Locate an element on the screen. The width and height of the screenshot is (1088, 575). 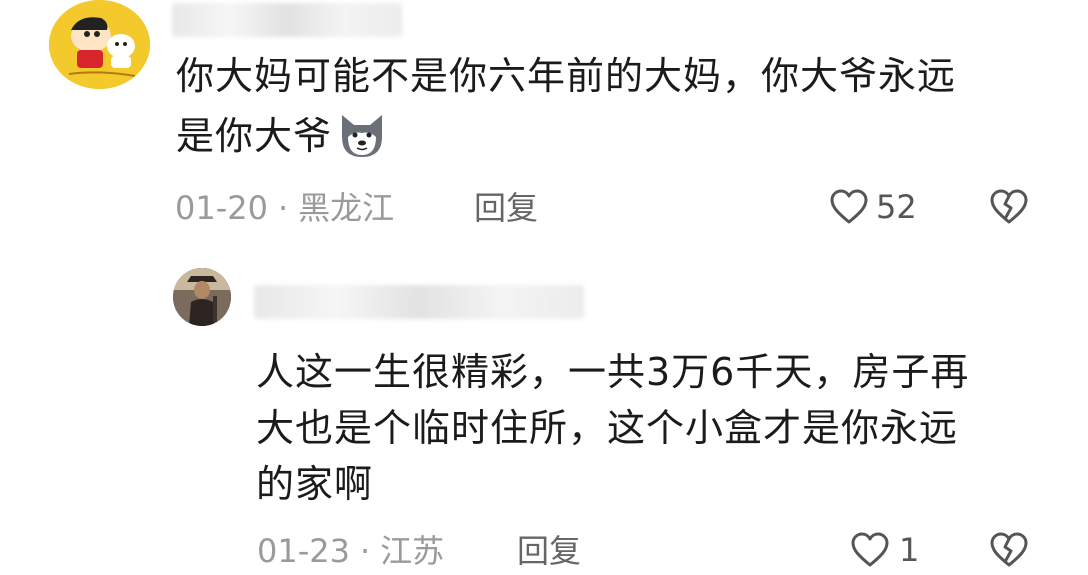
comment-text-line: 的家啊 is located at coordinates (315, 484).